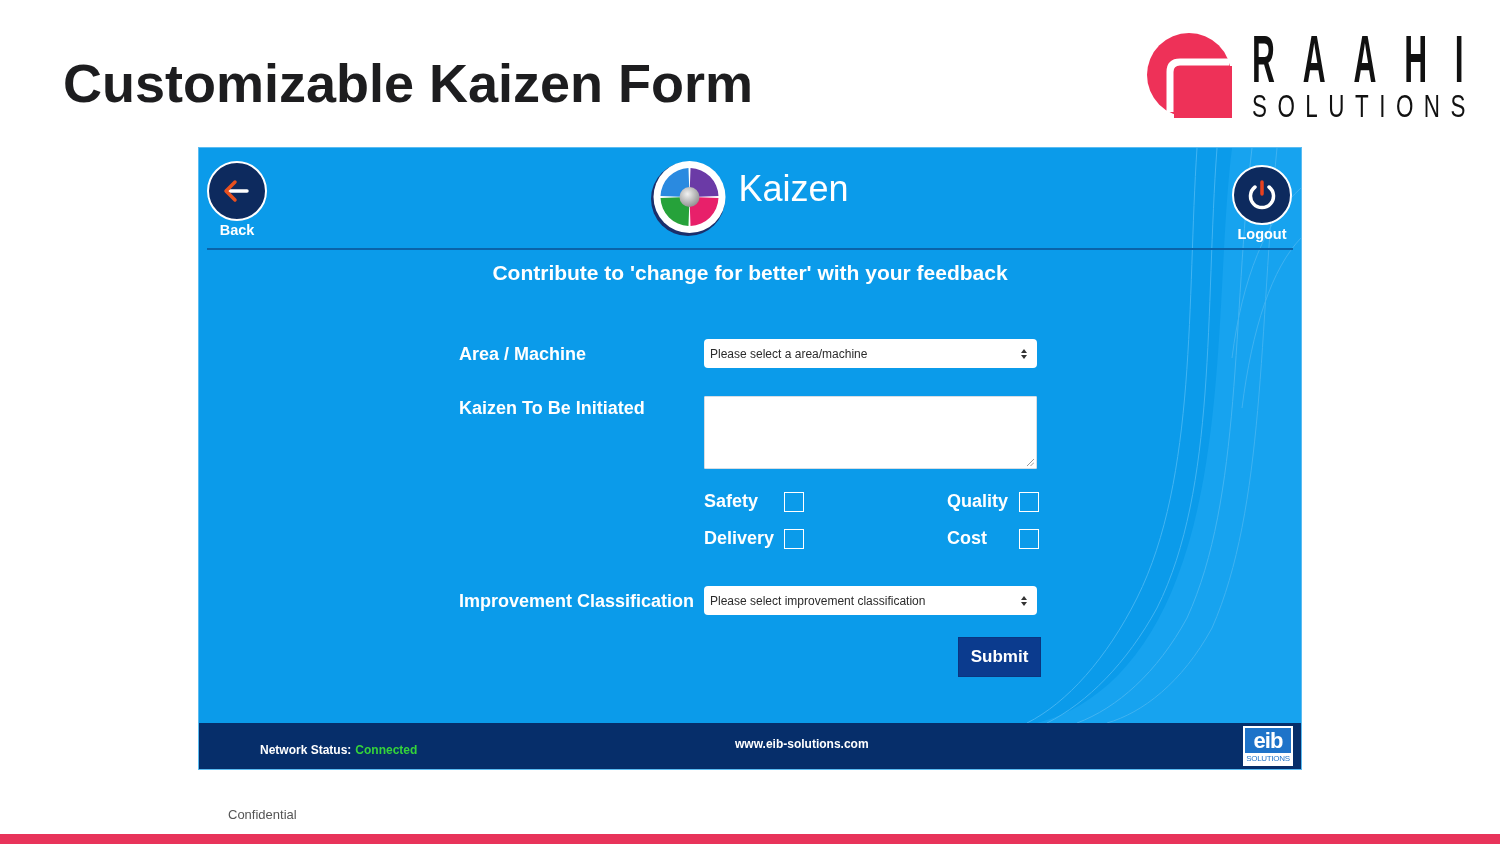  I want to click on brand-tagline: SOLUTIONS, so click(1364, 106).